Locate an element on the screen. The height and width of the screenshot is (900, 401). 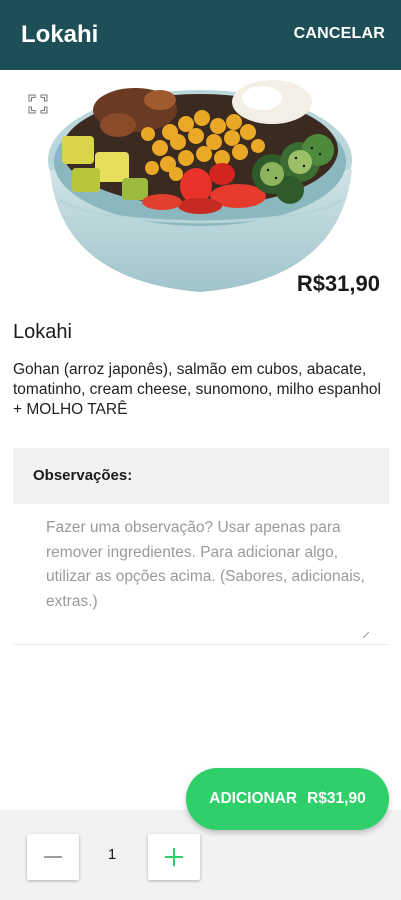
product-price: R$31,90 is located at coordinates (338, 283).